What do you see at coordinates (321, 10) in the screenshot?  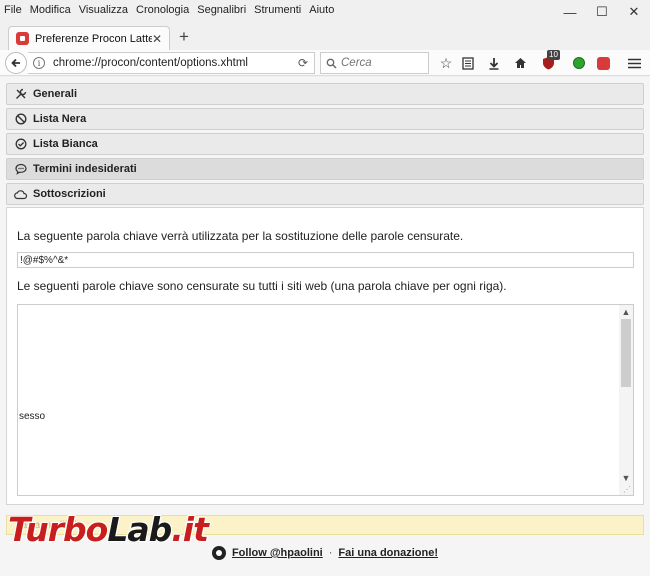 I see `menu-aiuto: Aiuto` at bounding box center [321, 10].